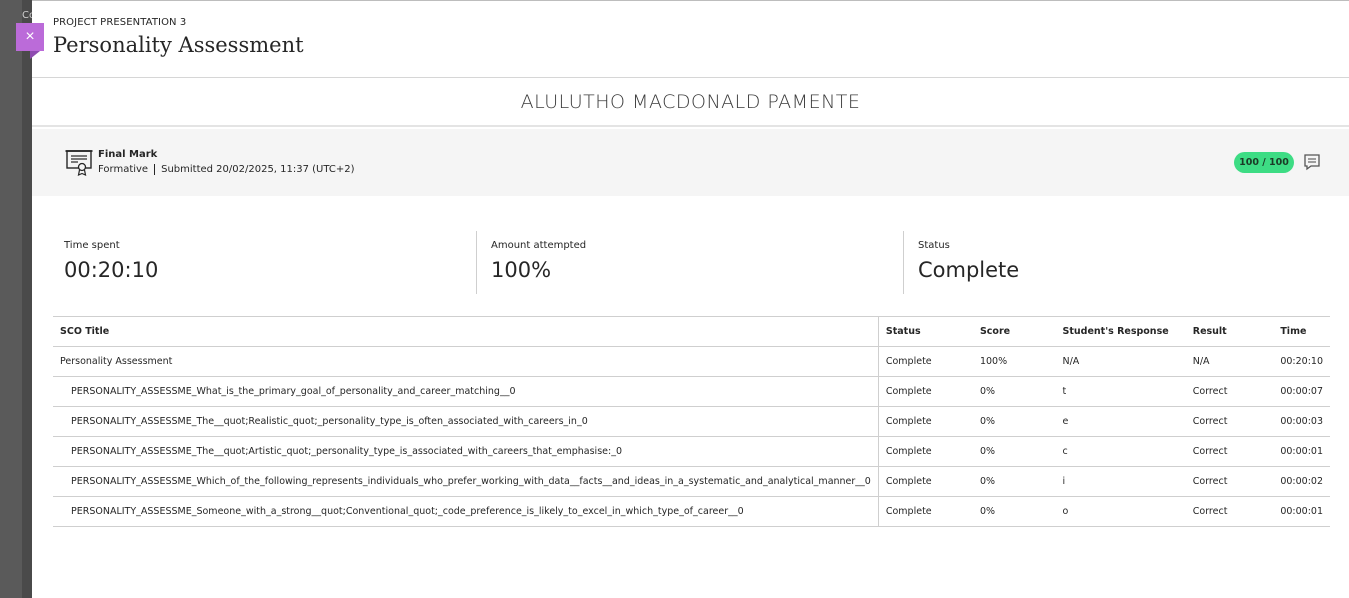 The height and width of the screenshot is (598, 1349). What do you see at coordinates (1229, 361) in the screenshot?
I see `cell-result: N/A` at bounding box center [1229, 361].